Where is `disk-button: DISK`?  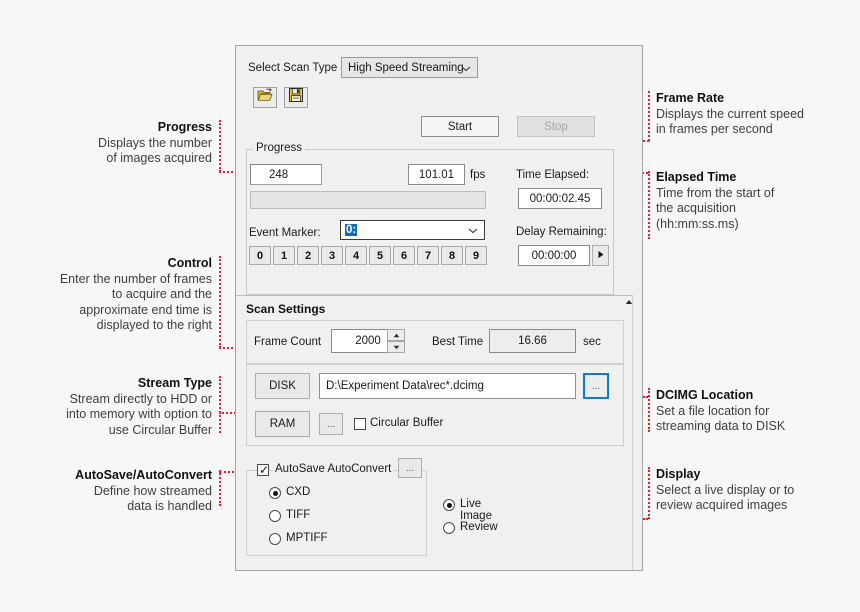 disk-button: DISK is located at coordinates (282, 386).